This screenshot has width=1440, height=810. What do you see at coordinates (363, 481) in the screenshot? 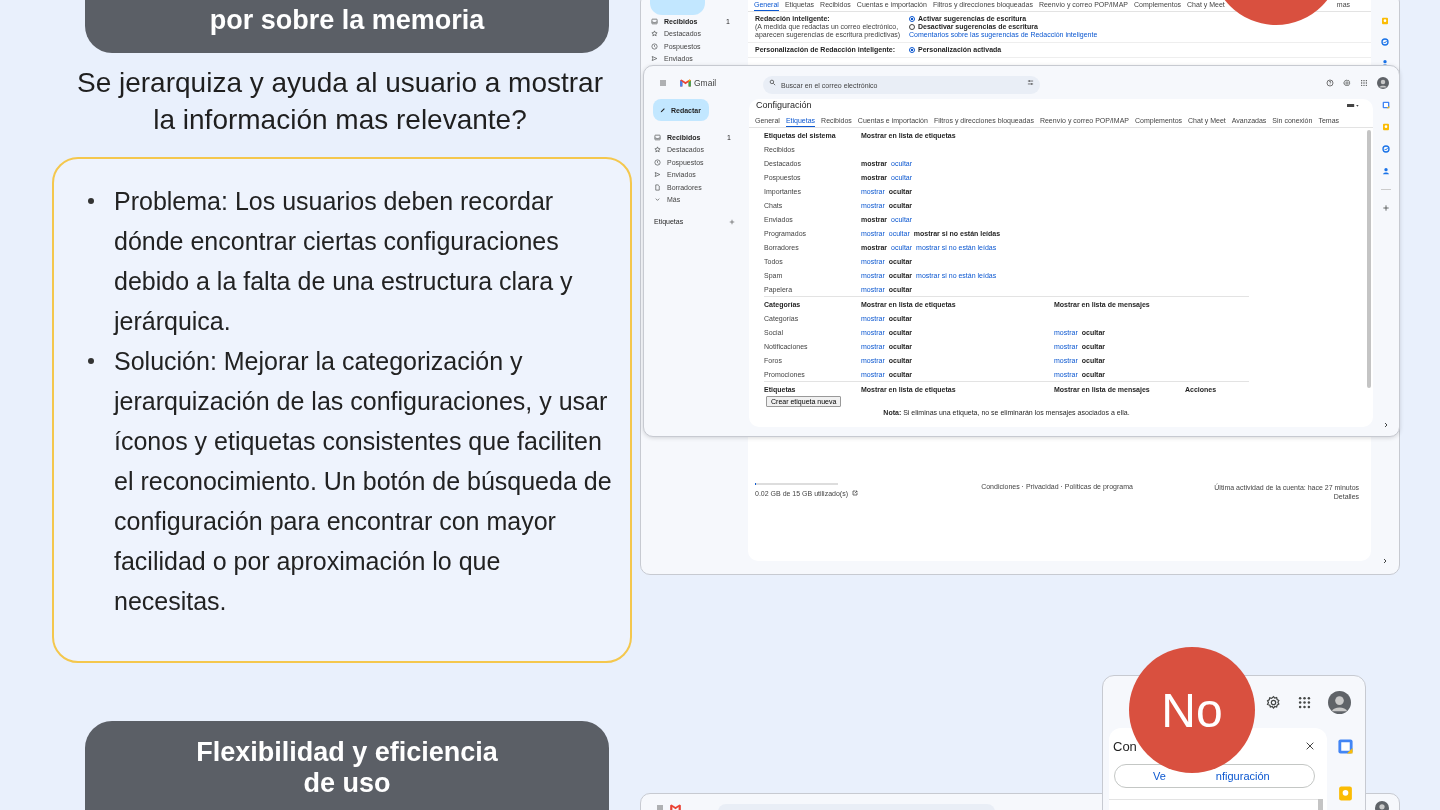
I see `bullet-text: Solución: Mejorar la categorización y jerarquización de las configuraciones, y usar íconos y etiquetas consistentes que faciliten el reconocimiento. Un botón de búsqueda de configuración para encontrar con mayor facilidad o por aproximación lo que necesitas.` at bounding box center [363, 481].